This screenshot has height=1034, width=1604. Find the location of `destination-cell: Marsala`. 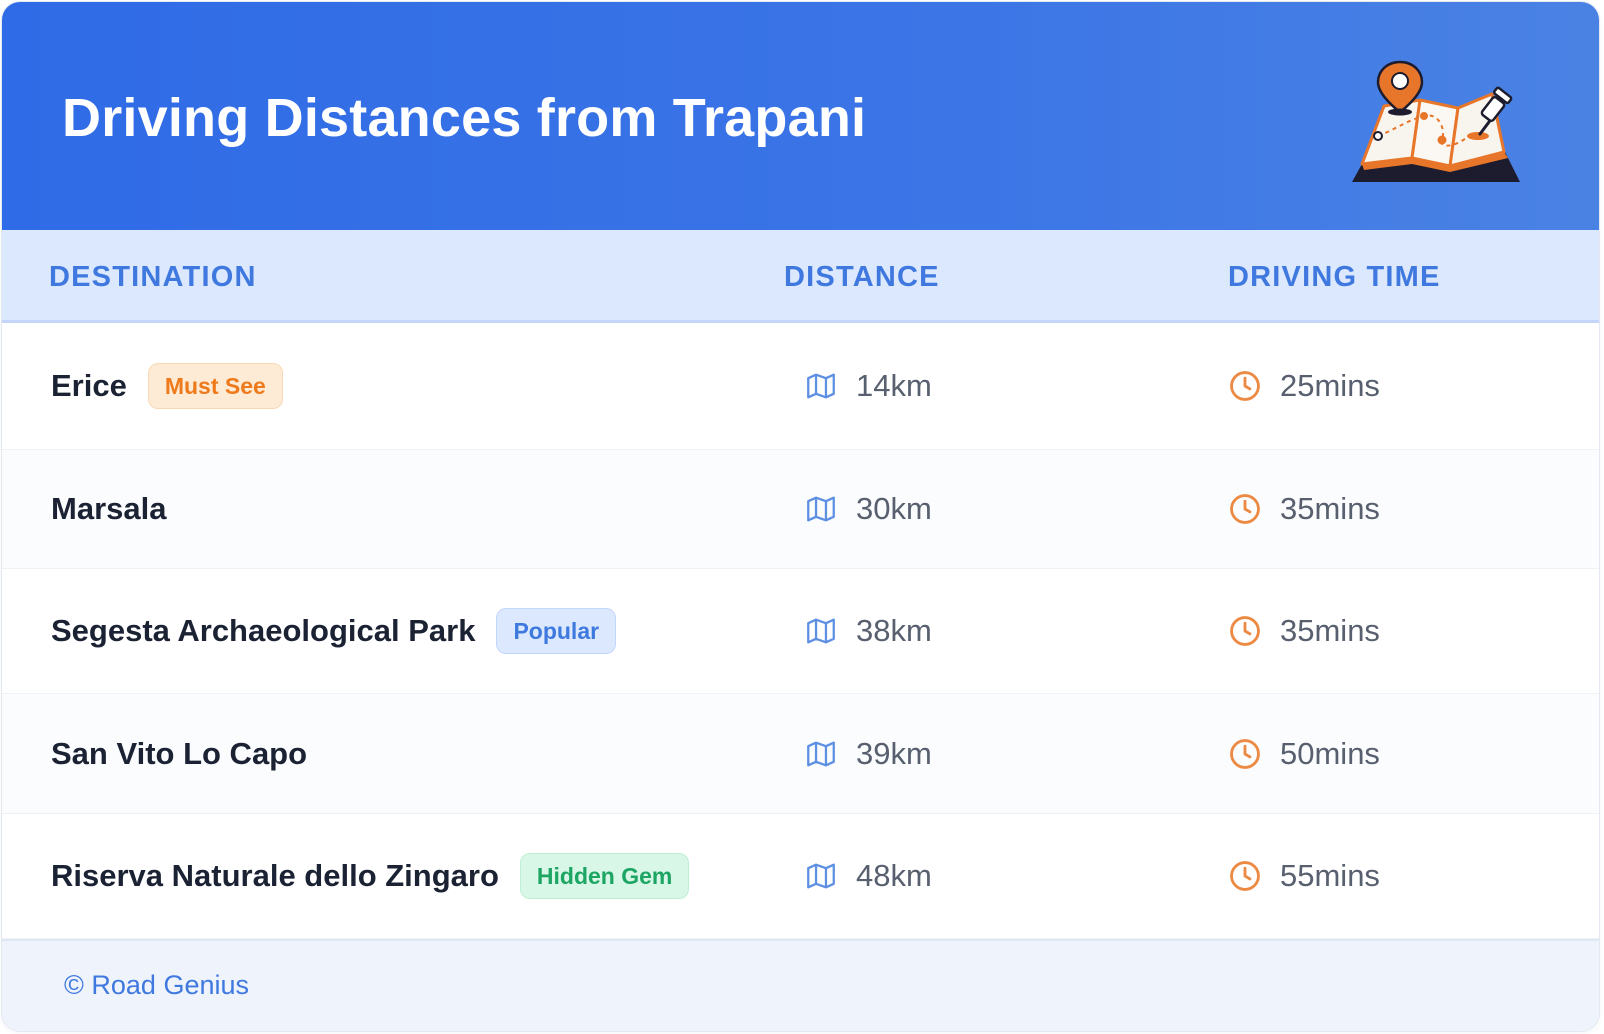

destination-cell: Marsala is located at coordinates (108, 509).